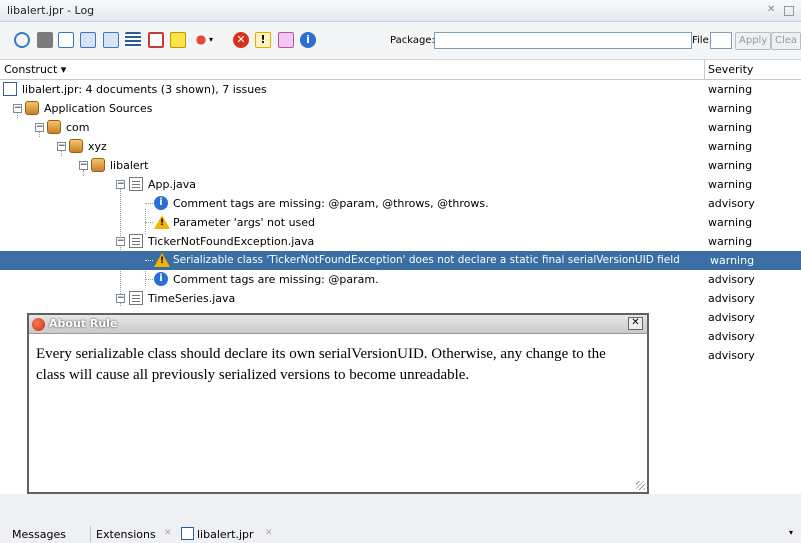 The height and width of the screenshot is (543, 801). I want to click on audit-icon, so click(156, 40).